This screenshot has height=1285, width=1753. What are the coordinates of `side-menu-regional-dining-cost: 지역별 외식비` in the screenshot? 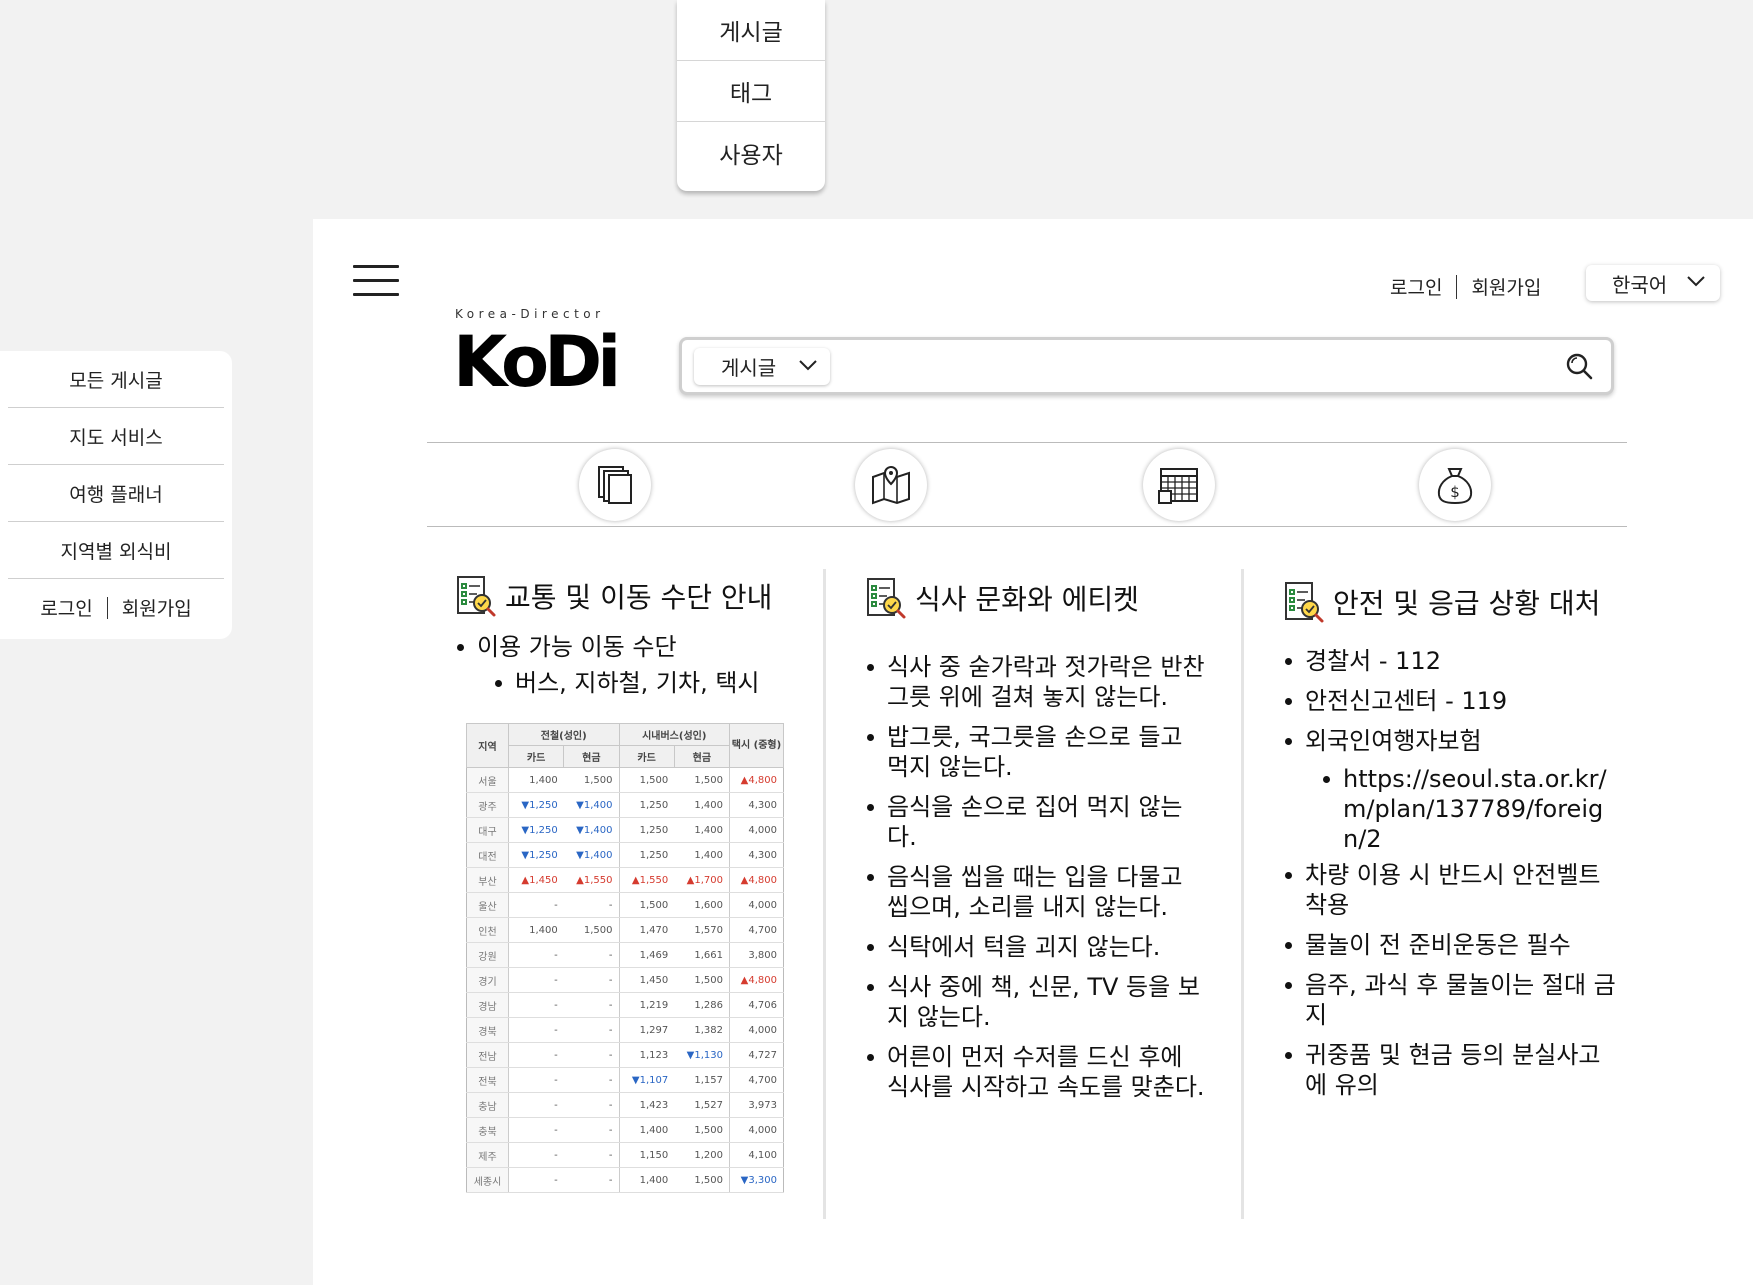 It's located at (116, 550).